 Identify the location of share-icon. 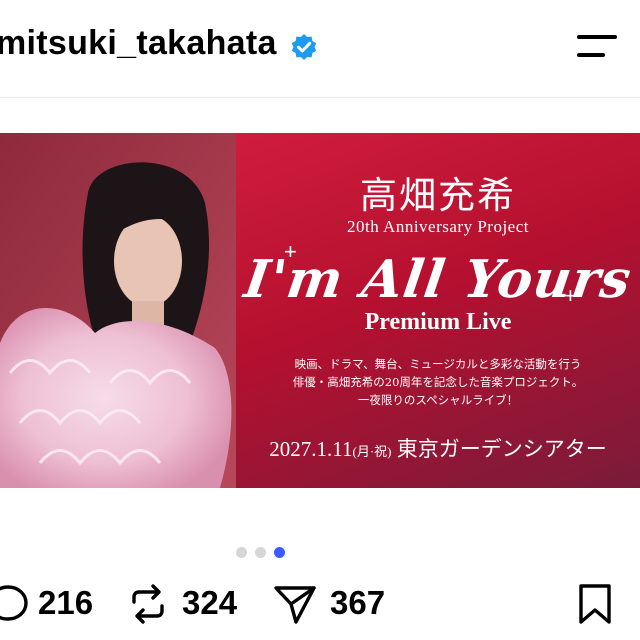
(295, 604).